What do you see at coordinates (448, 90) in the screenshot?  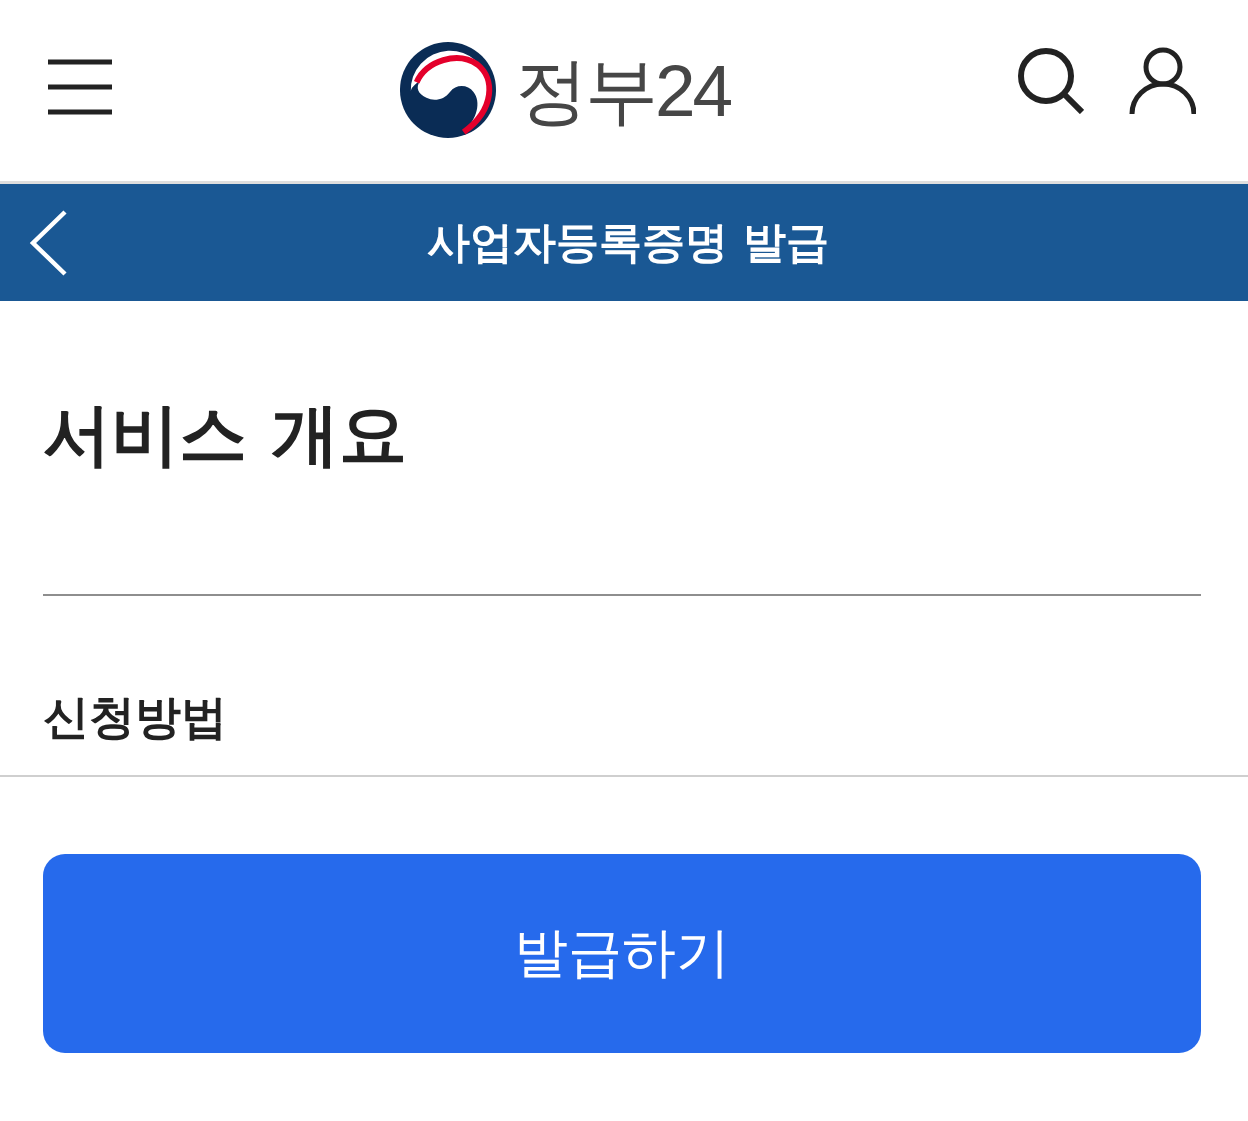 I see `logo-icon` at bounding box center [448, 90].